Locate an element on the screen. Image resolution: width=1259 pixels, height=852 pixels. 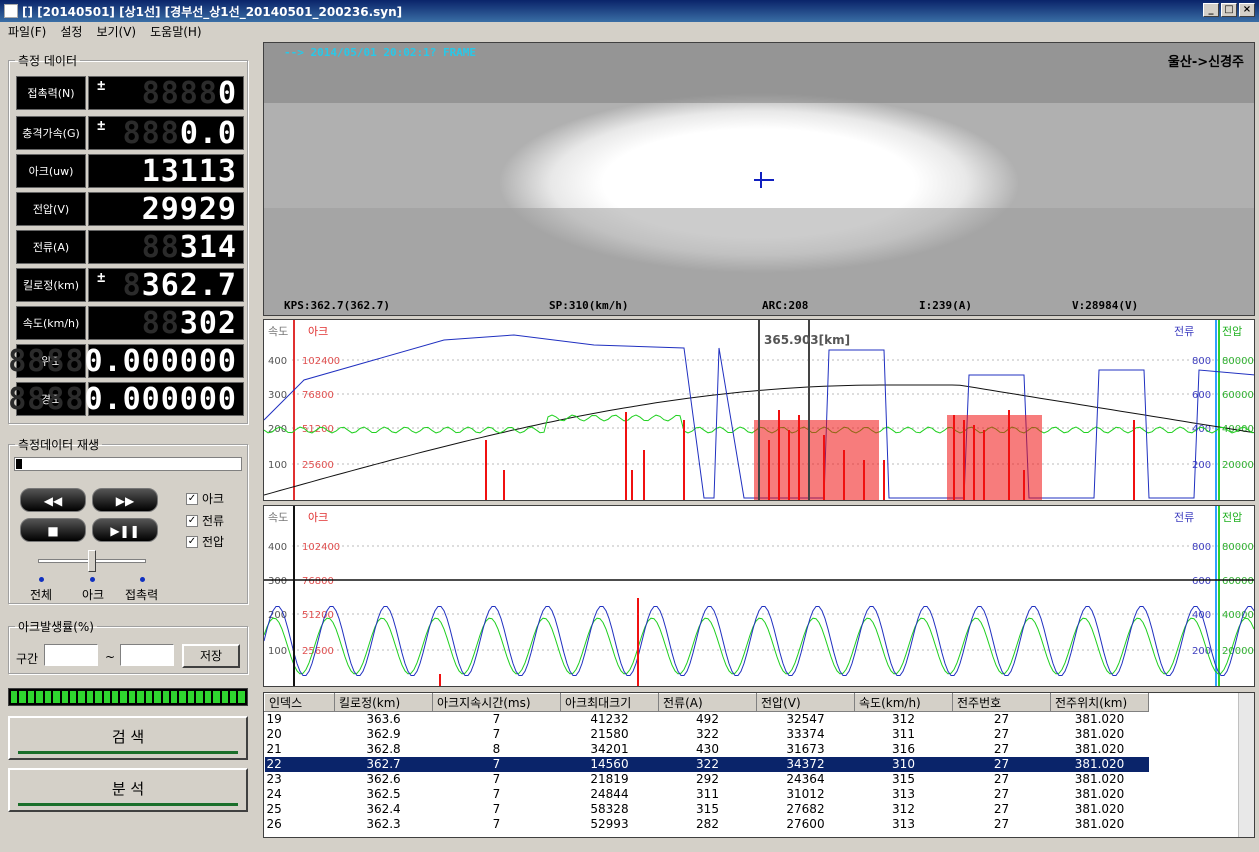
menu-view: 보기(V) is located at coordinates (116, 31).